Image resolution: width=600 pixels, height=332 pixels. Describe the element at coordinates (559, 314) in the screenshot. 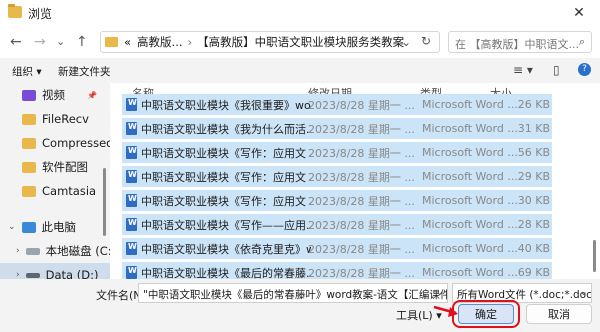

I see `cancel-button: 取消` at that location.